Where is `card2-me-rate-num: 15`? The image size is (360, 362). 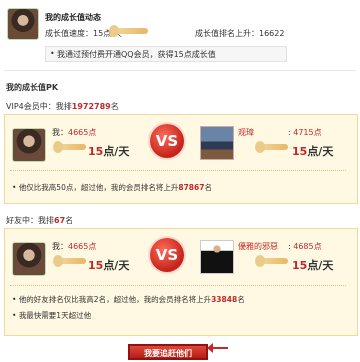 card2-me-rate-num: 15 is located at coordinates (96, 265).